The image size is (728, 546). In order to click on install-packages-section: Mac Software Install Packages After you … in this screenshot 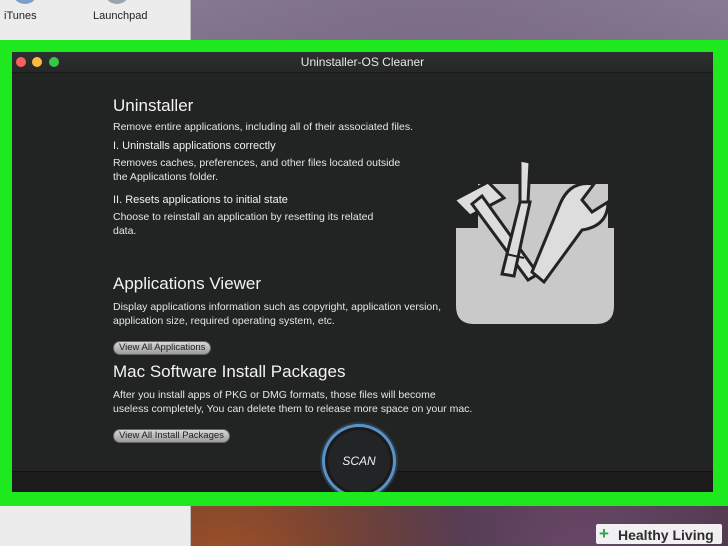, I will do `click(293, 402)`.